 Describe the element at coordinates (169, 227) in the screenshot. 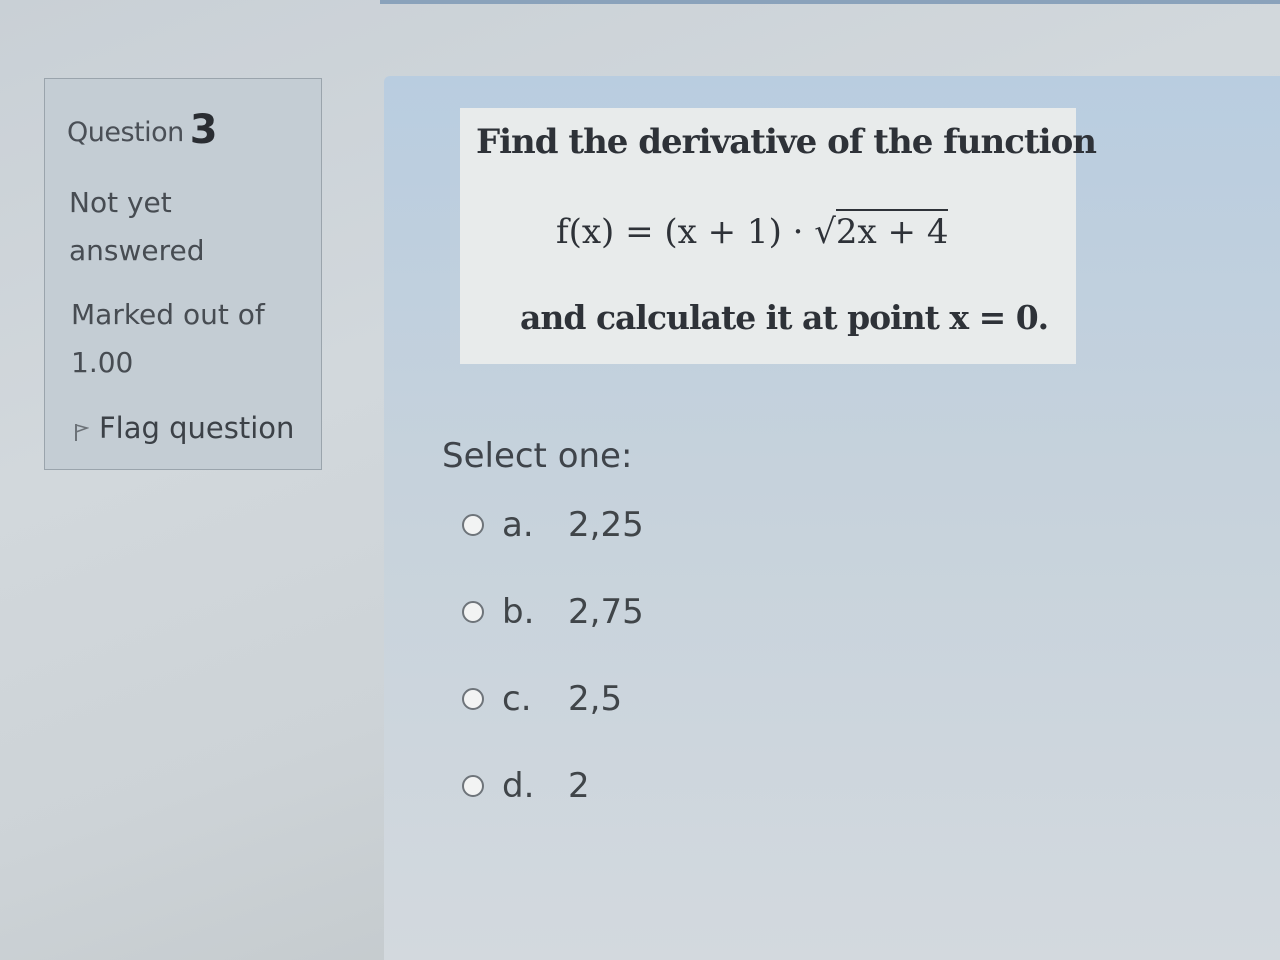

I see `question-state: Not yet answered` at that location.